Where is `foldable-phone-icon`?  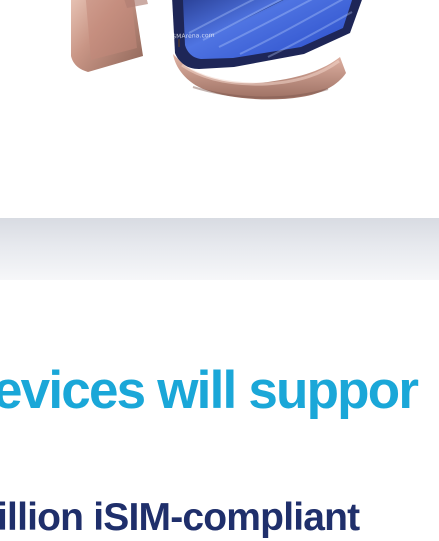
foldable-phone-icon is located at coordinates (216, 50).